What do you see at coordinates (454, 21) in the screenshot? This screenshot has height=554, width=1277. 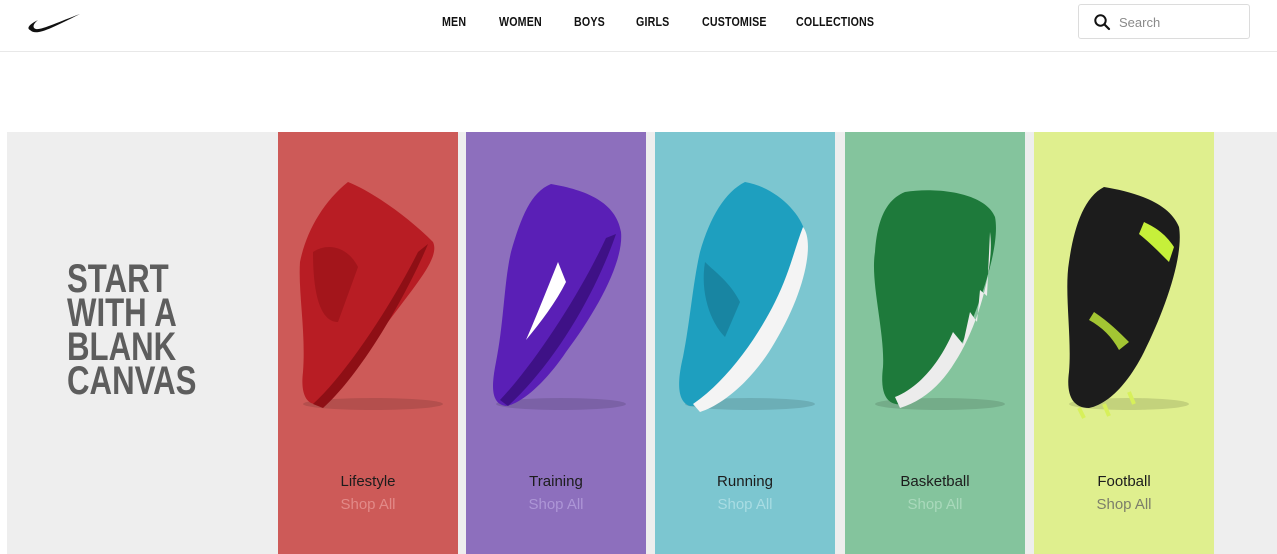 I see `nav-men: MEN` at bounding box center [454, 21].